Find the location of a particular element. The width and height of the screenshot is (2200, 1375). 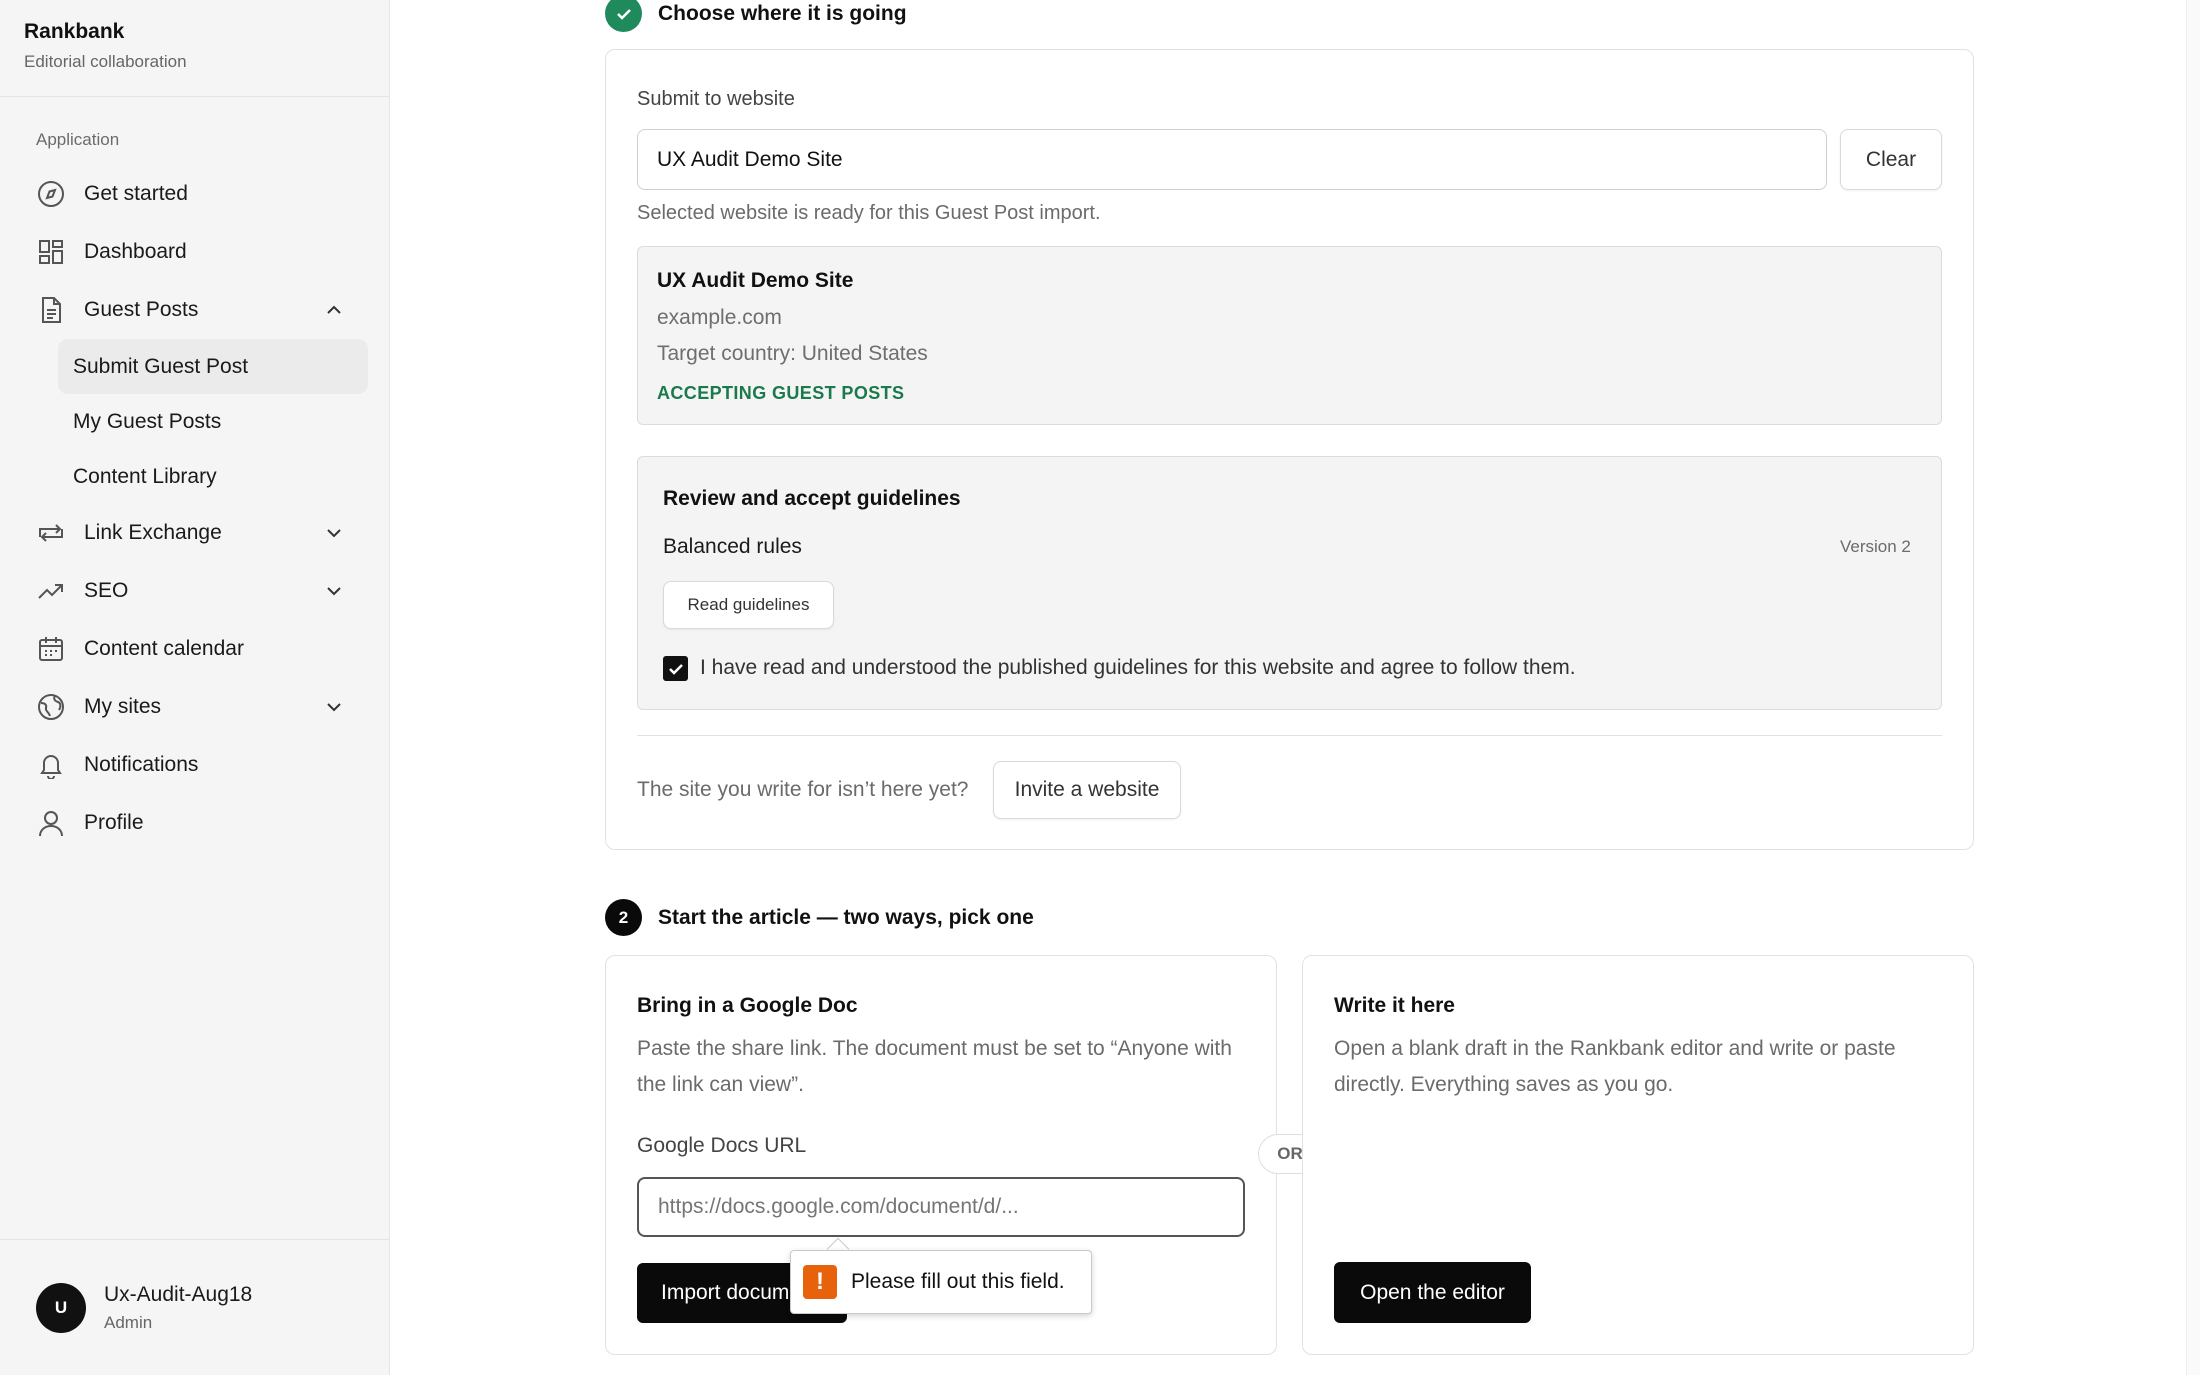

trending-up-icon is located at coordinates (51, 591).